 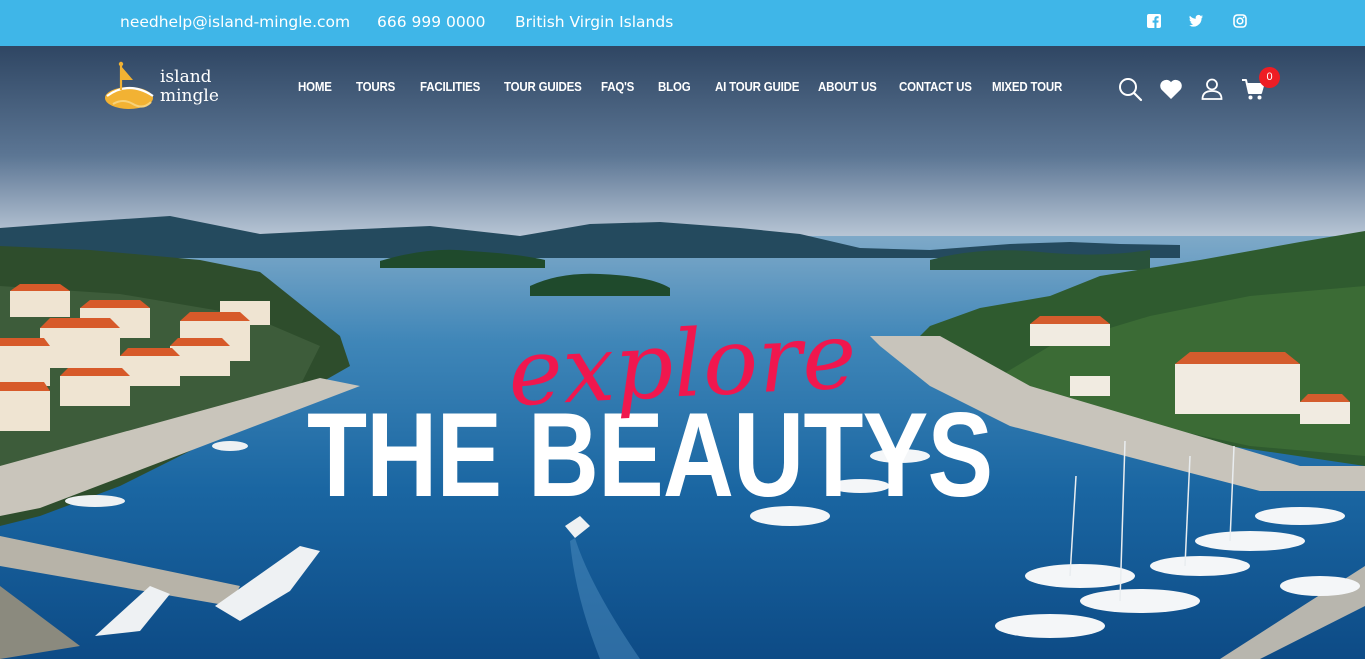 What do you see at coordinates (594, 22) in the screenshot?
I see `contact-location: British Virgin Islands` at bounding box center [594, 22].